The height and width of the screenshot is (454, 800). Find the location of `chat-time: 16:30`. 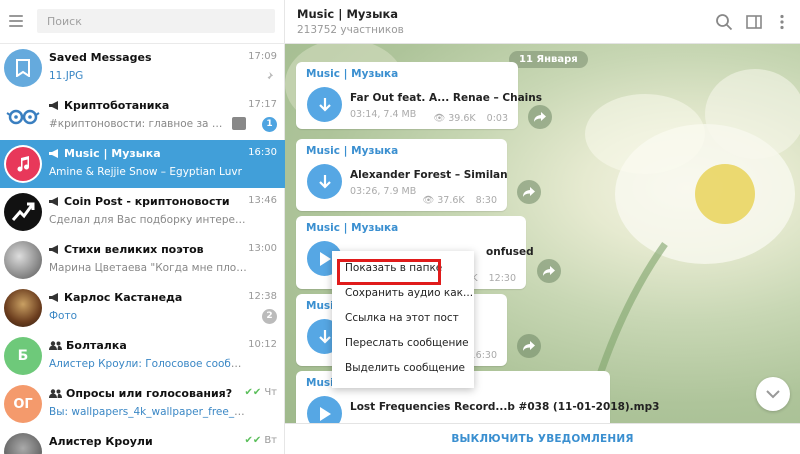

chat-time: 16:30 is located at coordinates (262, 152).